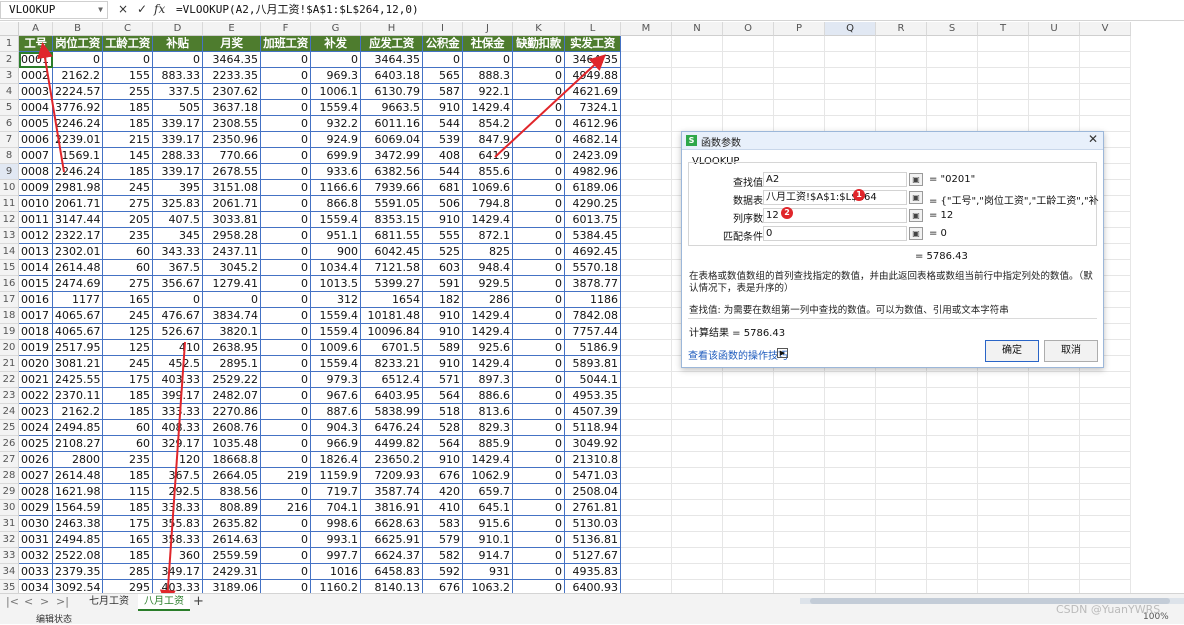 The height and width of the screenshot is (625, 1184). Describe the element at coordinates (488, 220) in the screenshot. I see `table-cell: 1429.4` at that location.